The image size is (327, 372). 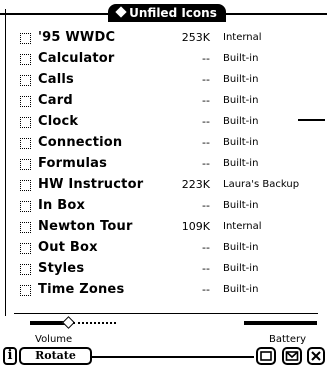 What do you see at coordinates (163, 206) in the screenshot?
I see `list-item: In Box -- Built-in` at bounding box center [163, 206].